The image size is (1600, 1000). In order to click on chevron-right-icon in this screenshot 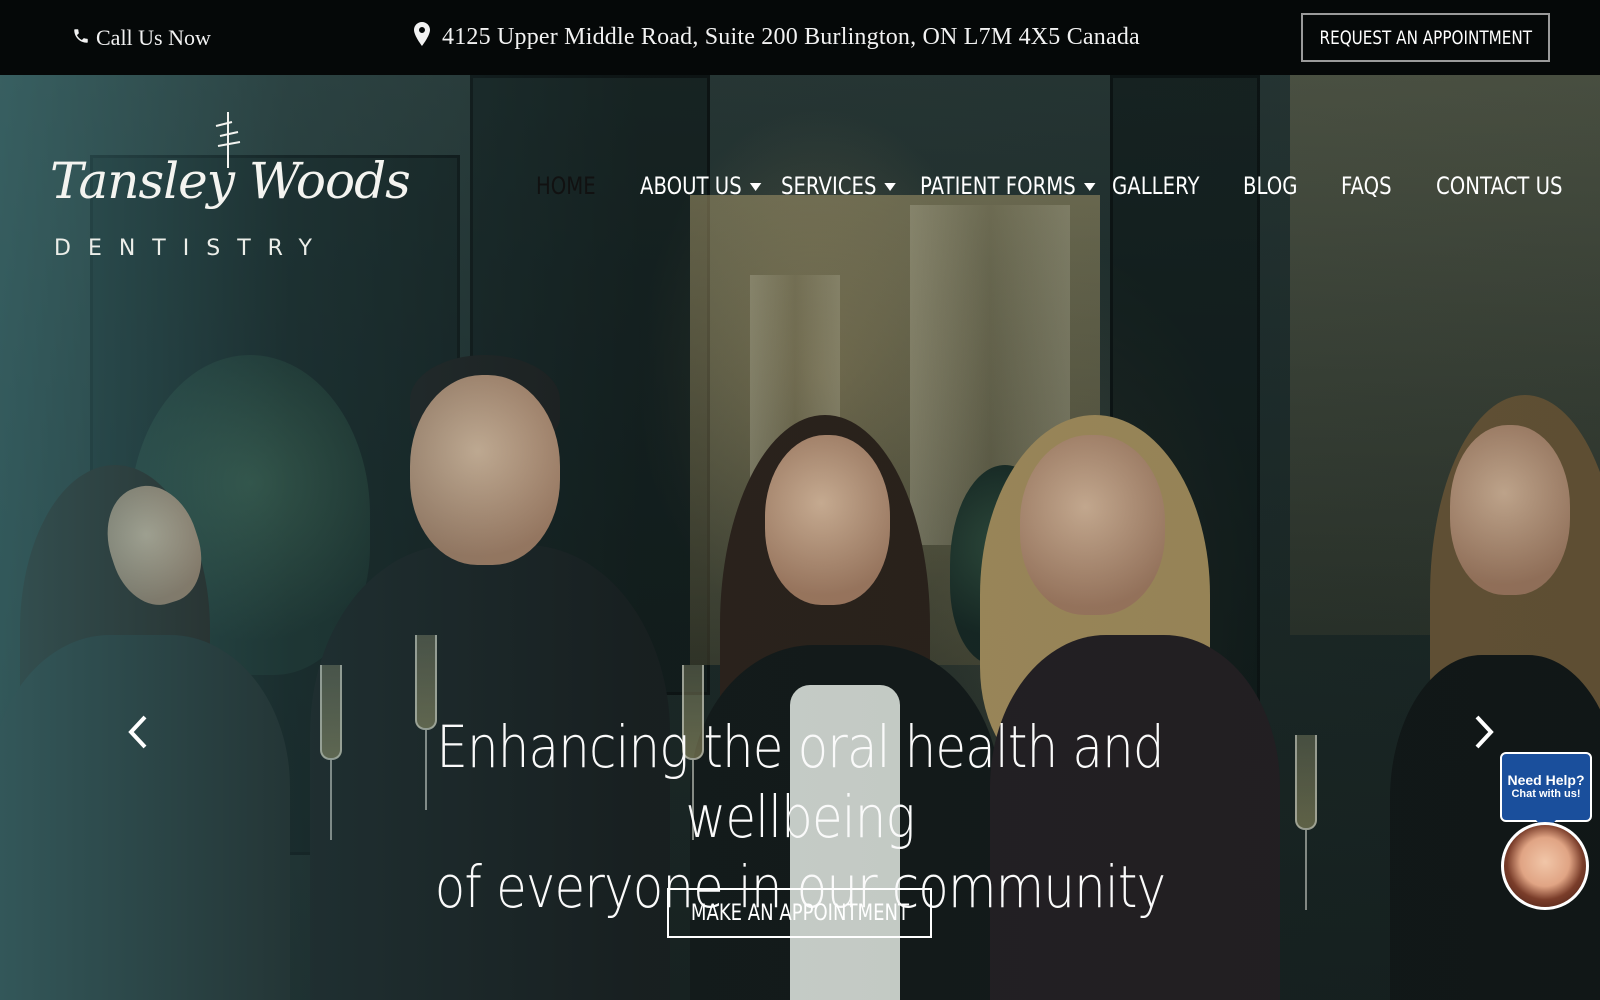, I will do `click(1484, 734)`.